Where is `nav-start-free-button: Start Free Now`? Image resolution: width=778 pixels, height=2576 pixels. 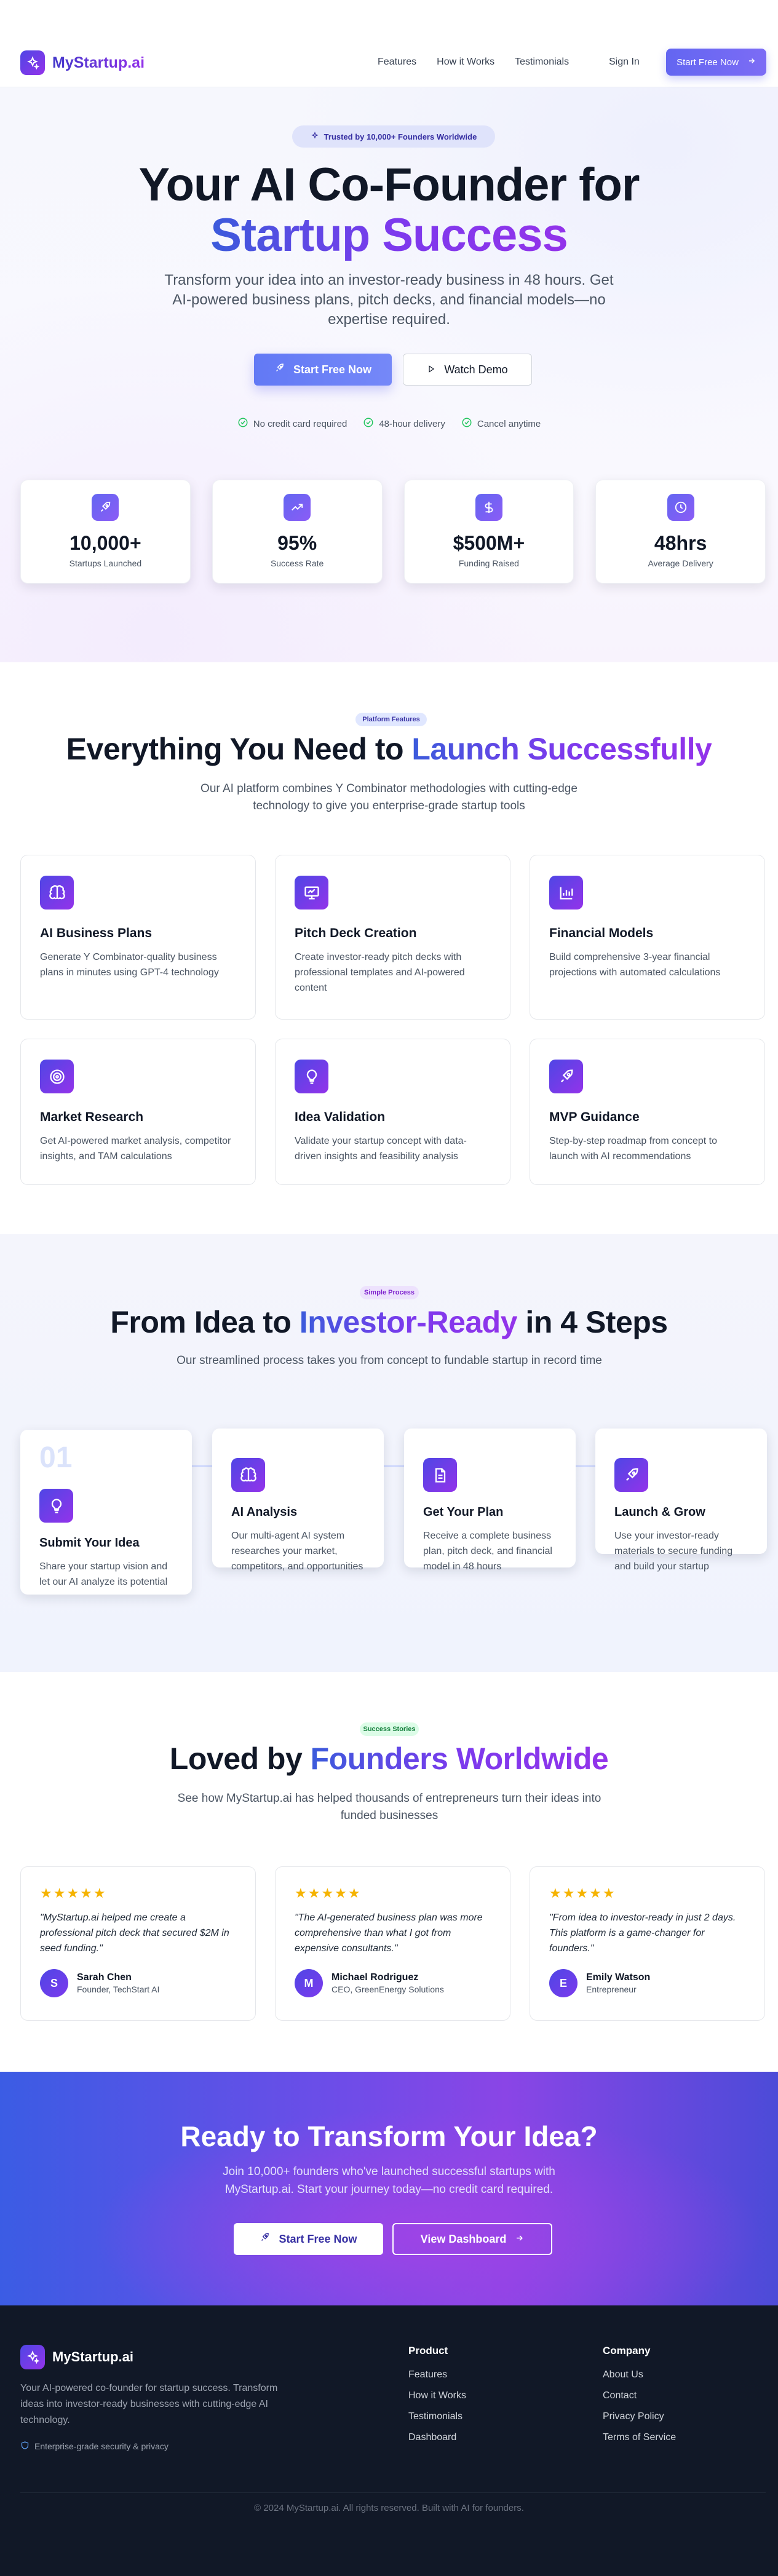 nav-start-free-button: Start Free Now is located at coordinates (716, 63).